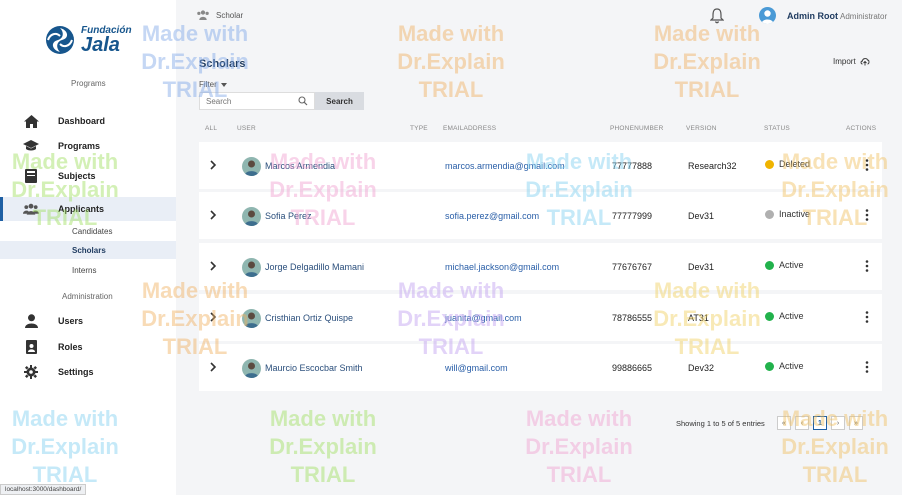  Describe the element at coordinates (339, 101) in the screenshot. I see `search-button: Search` at that location.